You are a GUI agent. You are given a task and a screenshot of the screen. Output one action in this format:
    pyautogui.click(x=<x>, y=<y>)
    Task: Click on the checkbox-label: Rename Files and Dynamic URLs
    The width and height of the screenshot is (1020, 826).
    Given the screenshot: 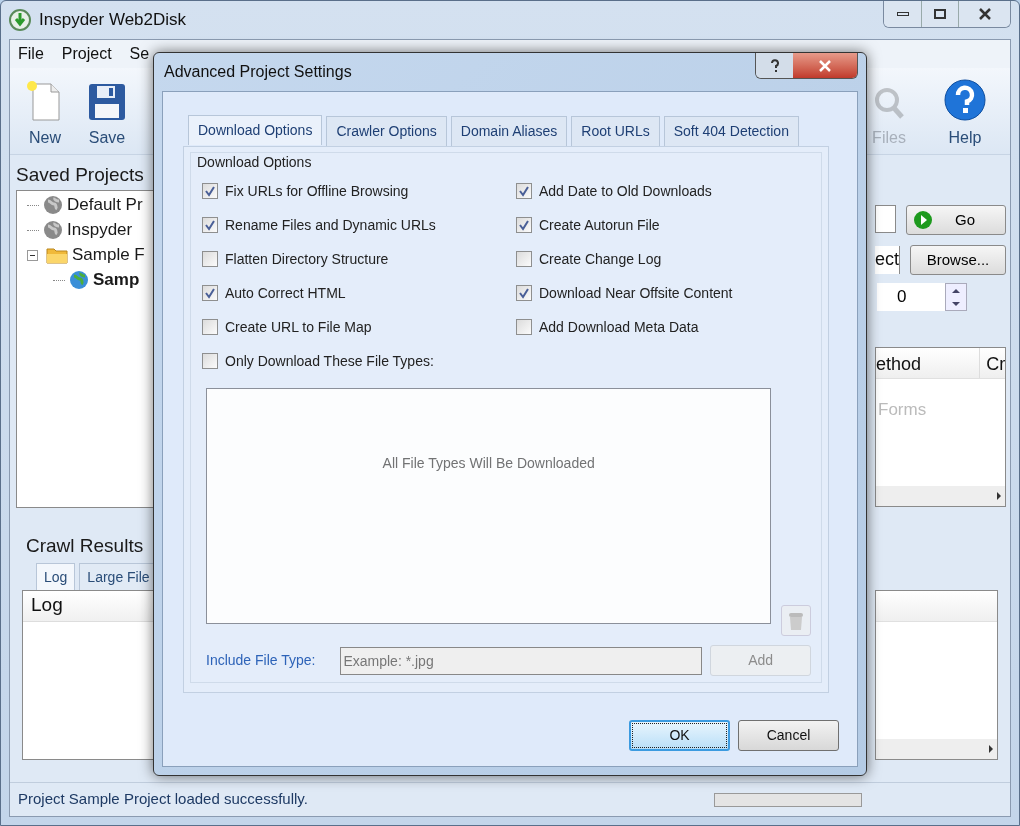 What is the action you would take?
    pyautogui.click(x=330, y=225)
    